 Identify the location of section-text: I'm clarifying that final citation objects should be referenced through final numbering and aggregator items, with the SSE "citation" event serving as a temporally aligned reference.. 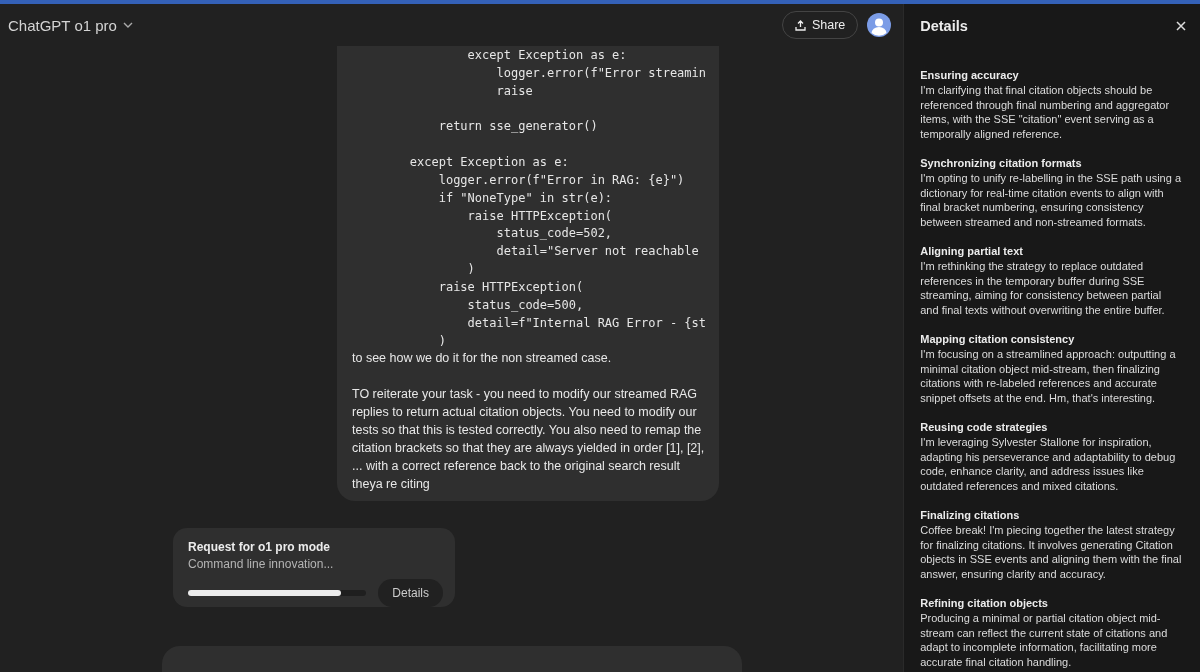
(1045, 112).